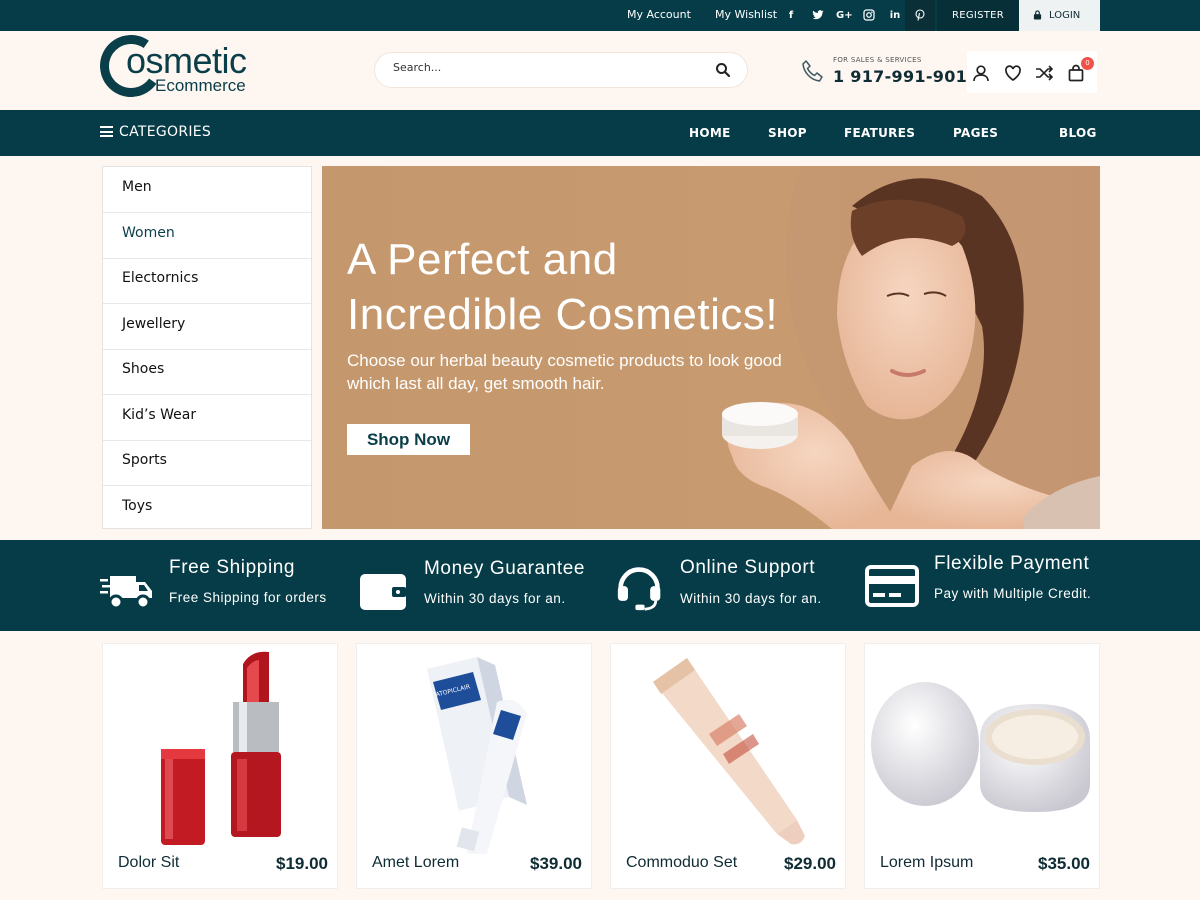 The image size is (1200, 900). I want to click on credit-card-icon, so click(892, 586).